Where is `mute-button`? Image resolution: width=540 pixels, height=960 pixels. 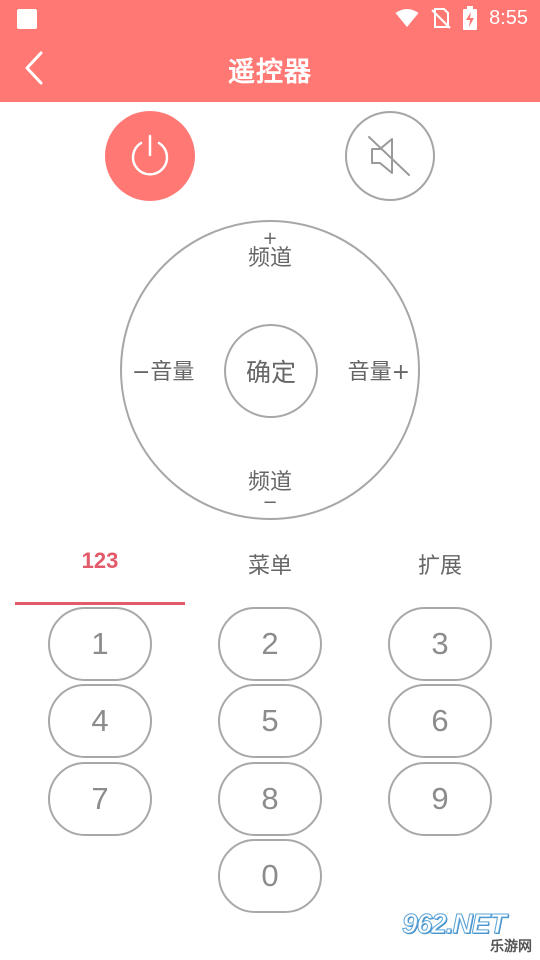
mute-button is located at coordinates (390, 156).